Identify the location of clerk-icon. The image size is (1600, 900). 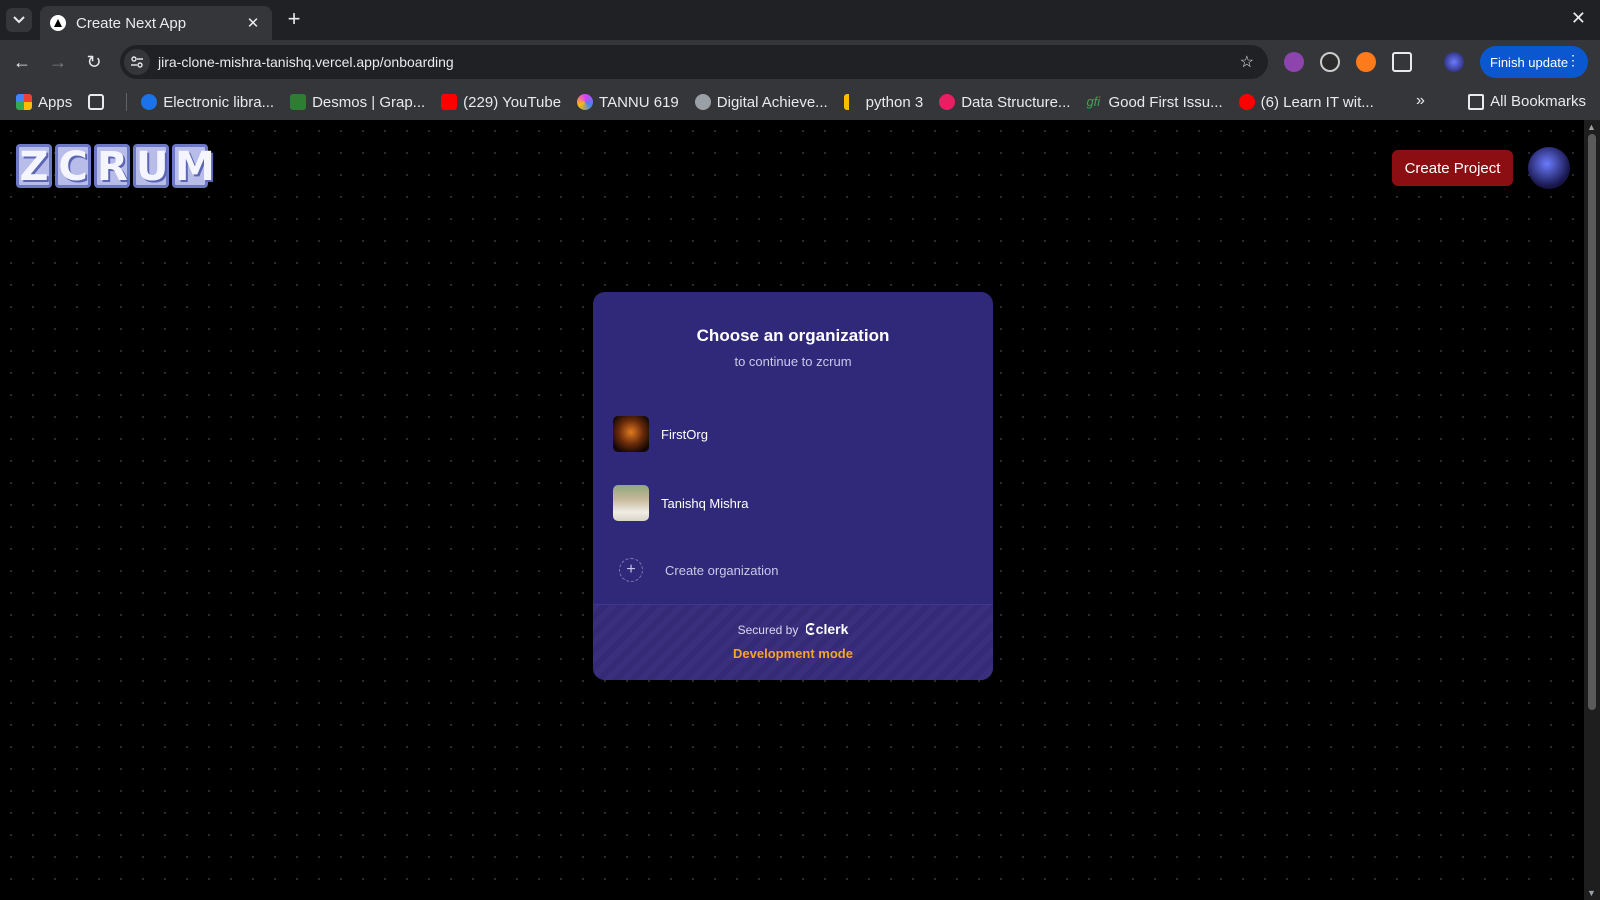
(809, 629).